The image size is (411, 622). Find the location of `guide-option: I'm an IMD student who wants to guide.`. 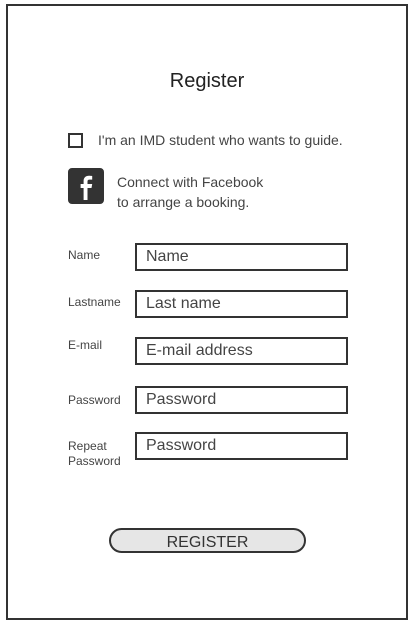

guide-option: I'm an IMD student who wants to guide. is located at coordinates (205, 140).